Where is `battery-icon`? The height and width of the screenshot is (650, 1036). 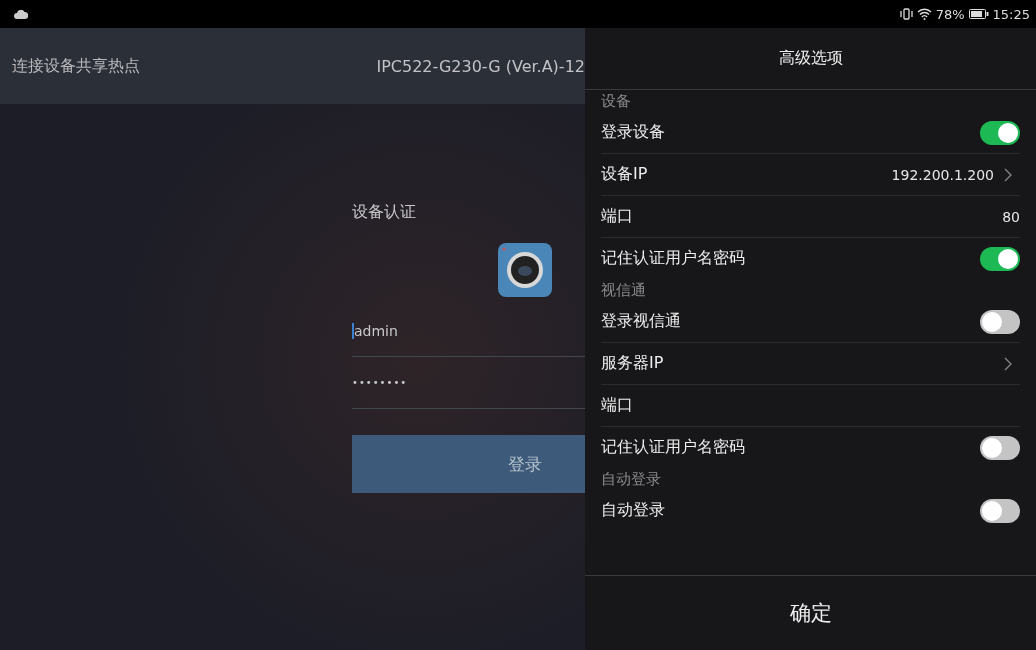
battery-icon is located at coordinates (978, 14).